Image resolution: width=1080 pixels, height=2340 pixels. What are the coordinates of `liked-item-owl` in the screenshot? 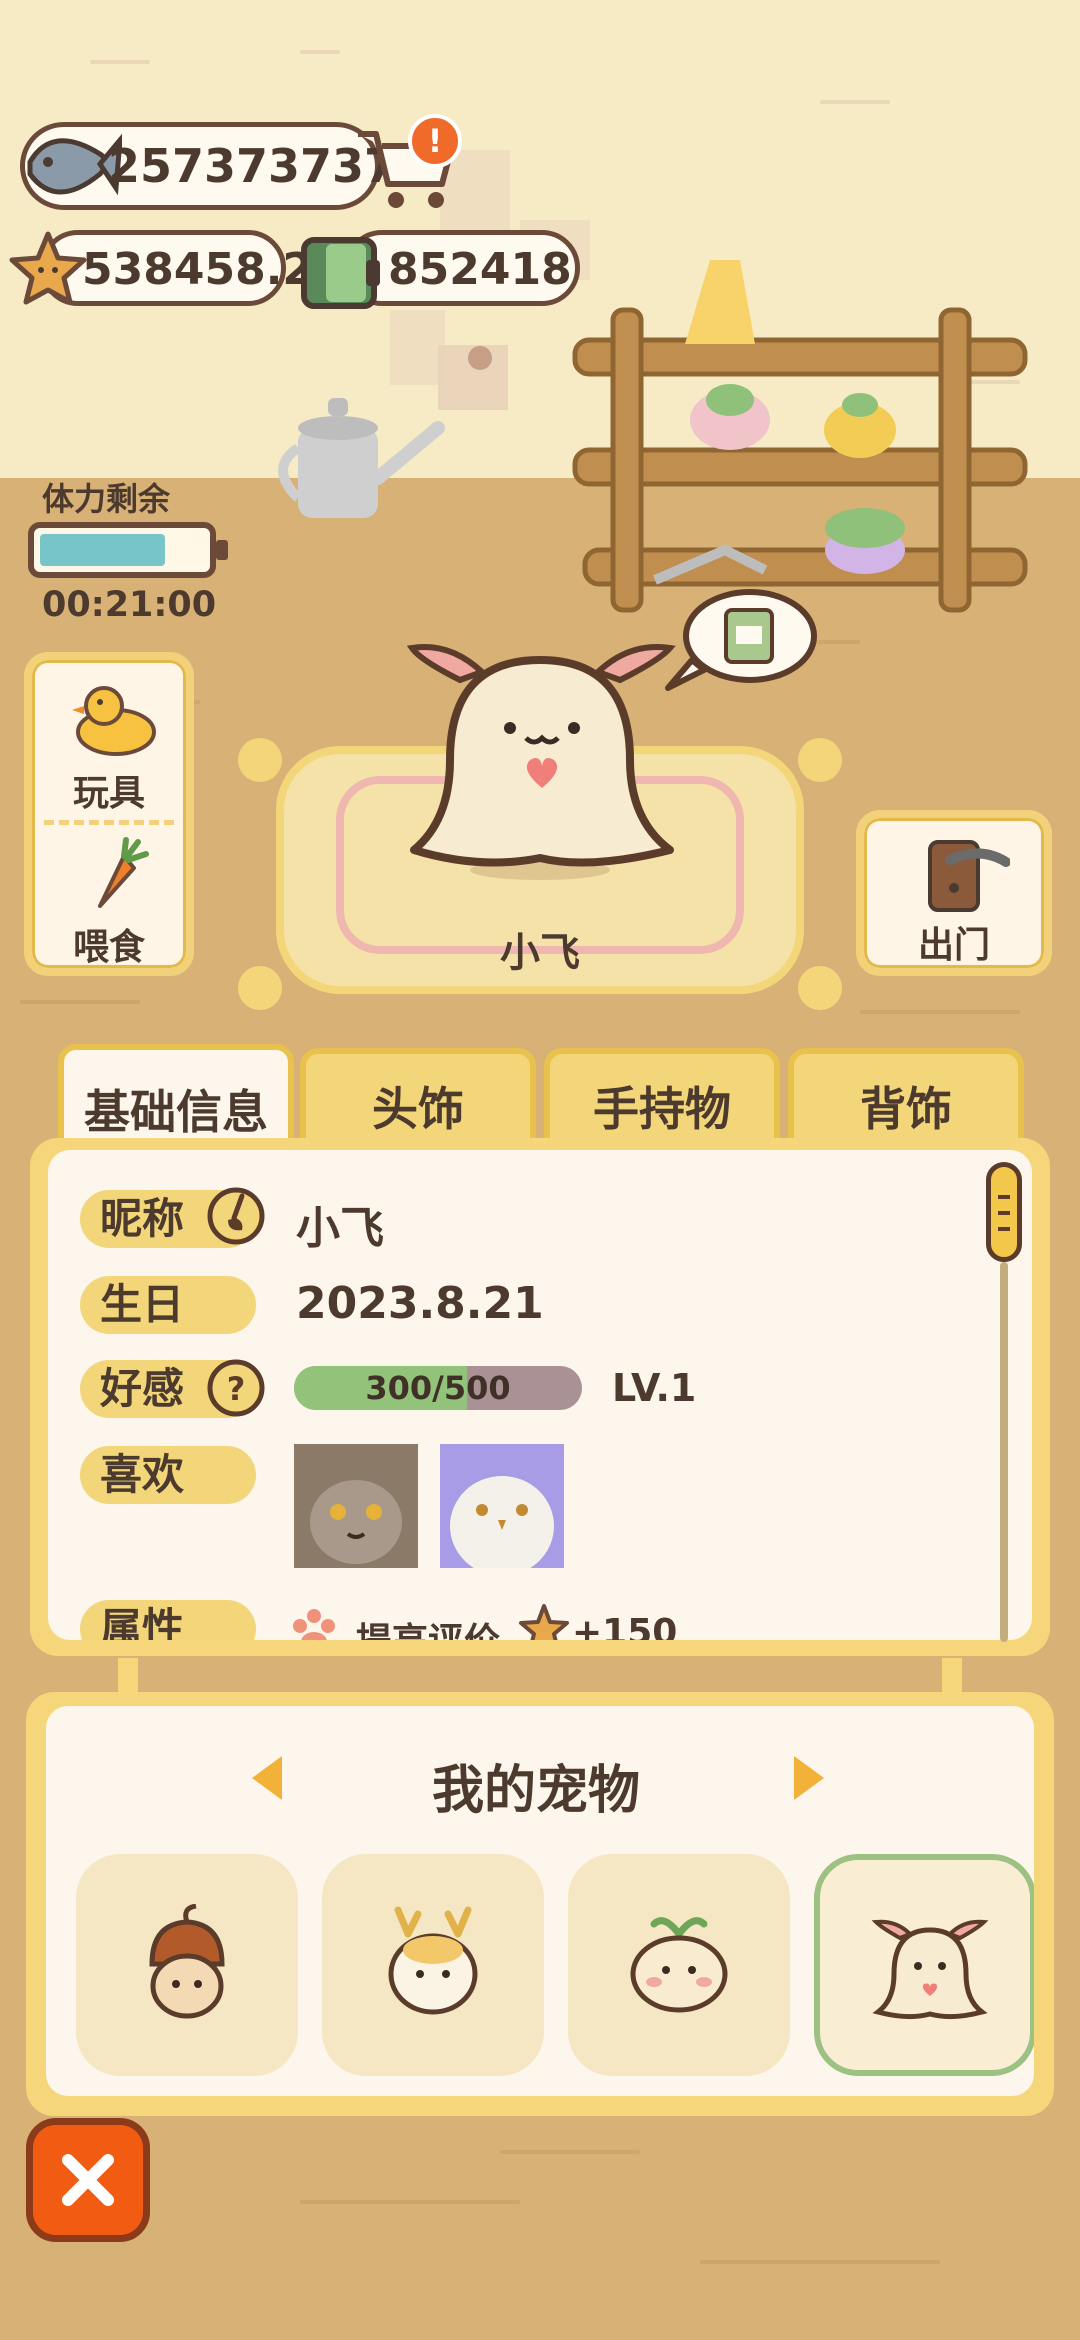 It's located at (502, 1510).